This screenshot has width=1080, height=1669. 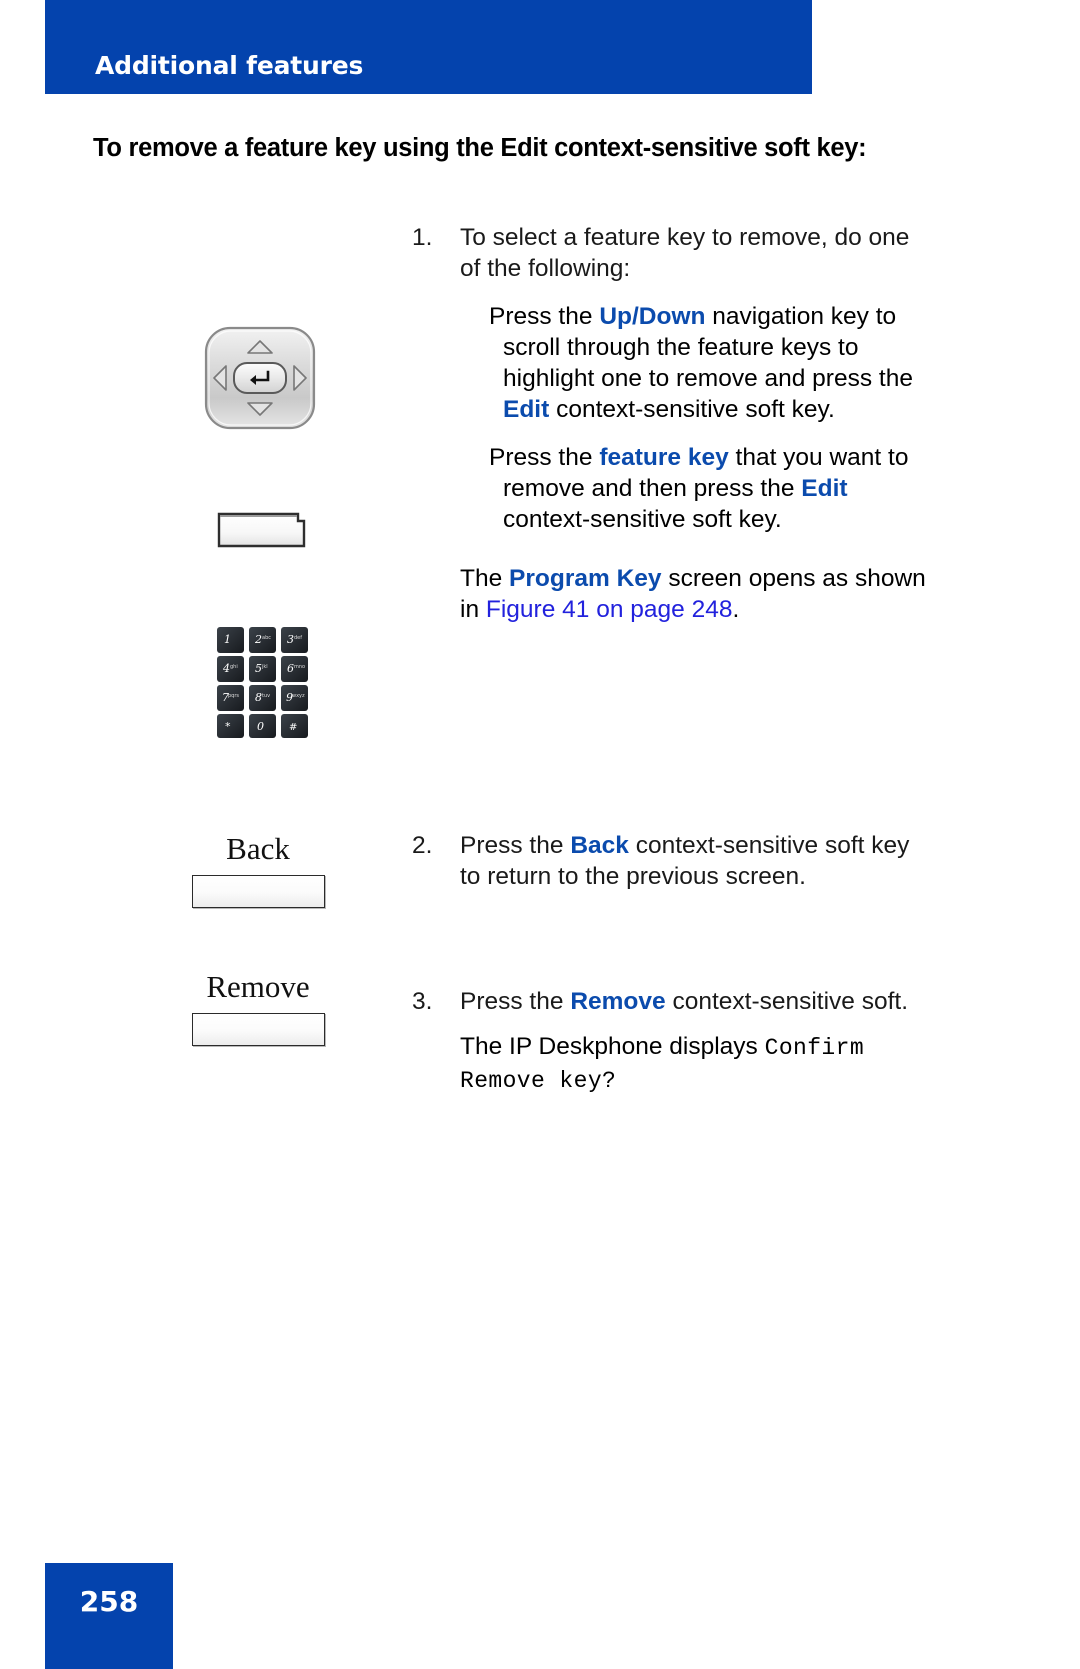 I want to click on svg-text: wxyz, so click(x=298, y=696).